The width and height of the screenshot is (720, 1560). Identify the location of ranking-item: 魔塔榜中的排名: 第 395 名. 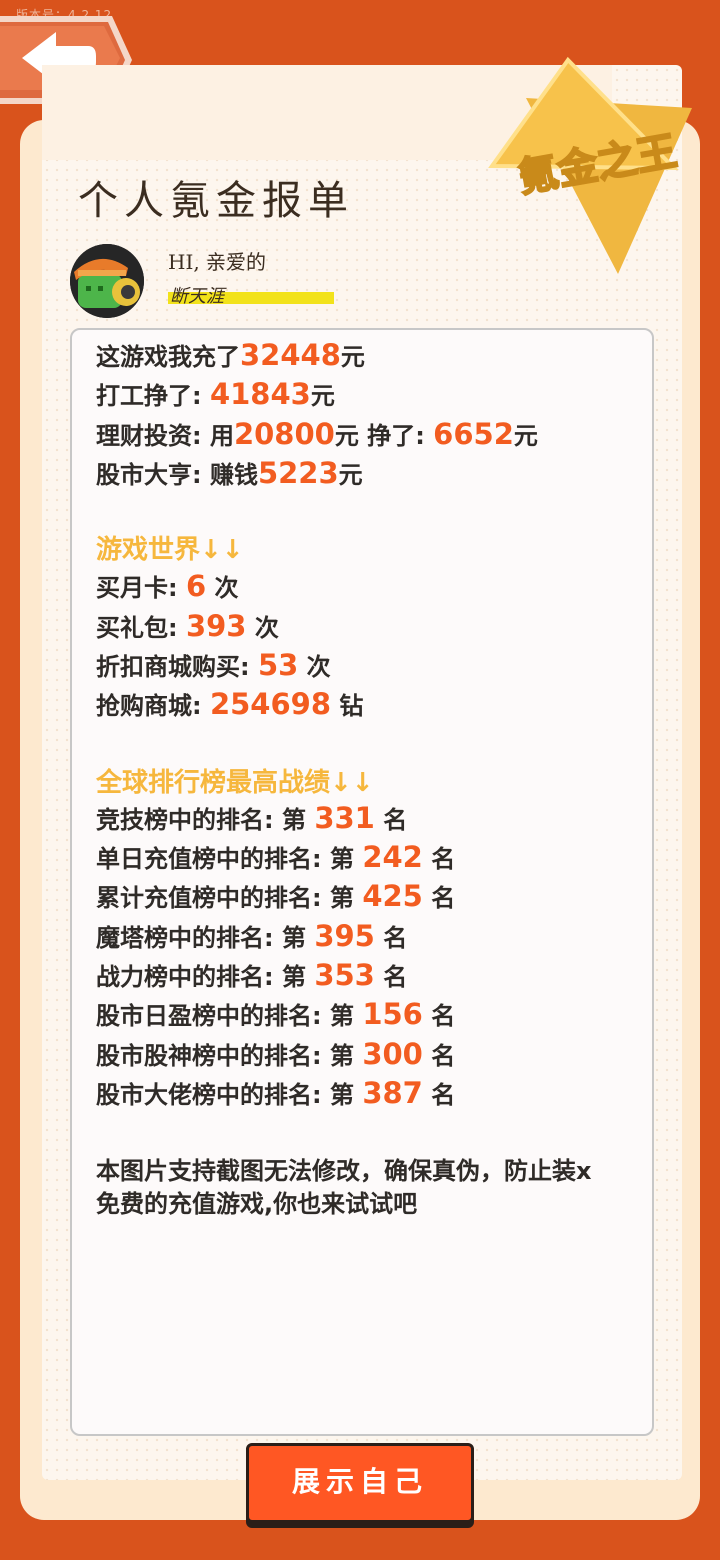
(252, 936).